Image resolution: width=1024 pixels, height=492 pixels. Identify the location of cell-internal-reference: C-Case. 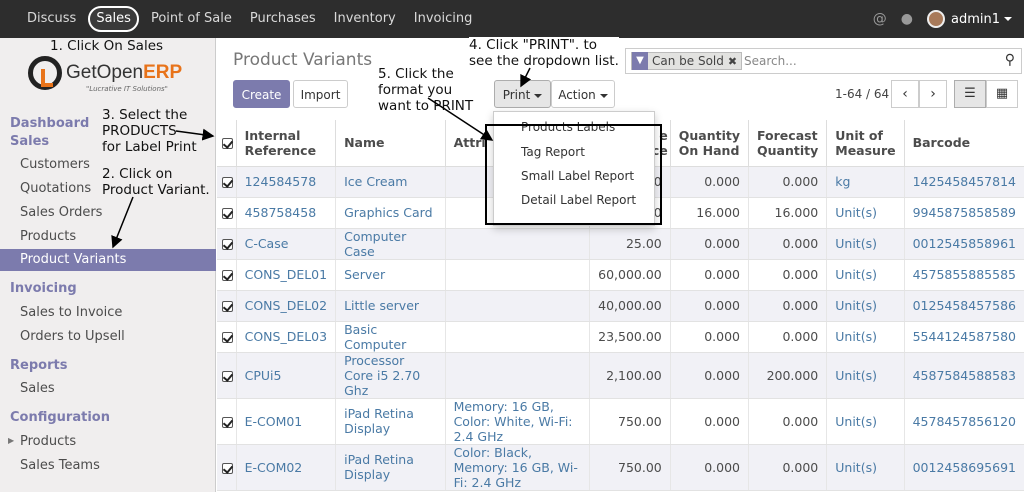
(285, 244).